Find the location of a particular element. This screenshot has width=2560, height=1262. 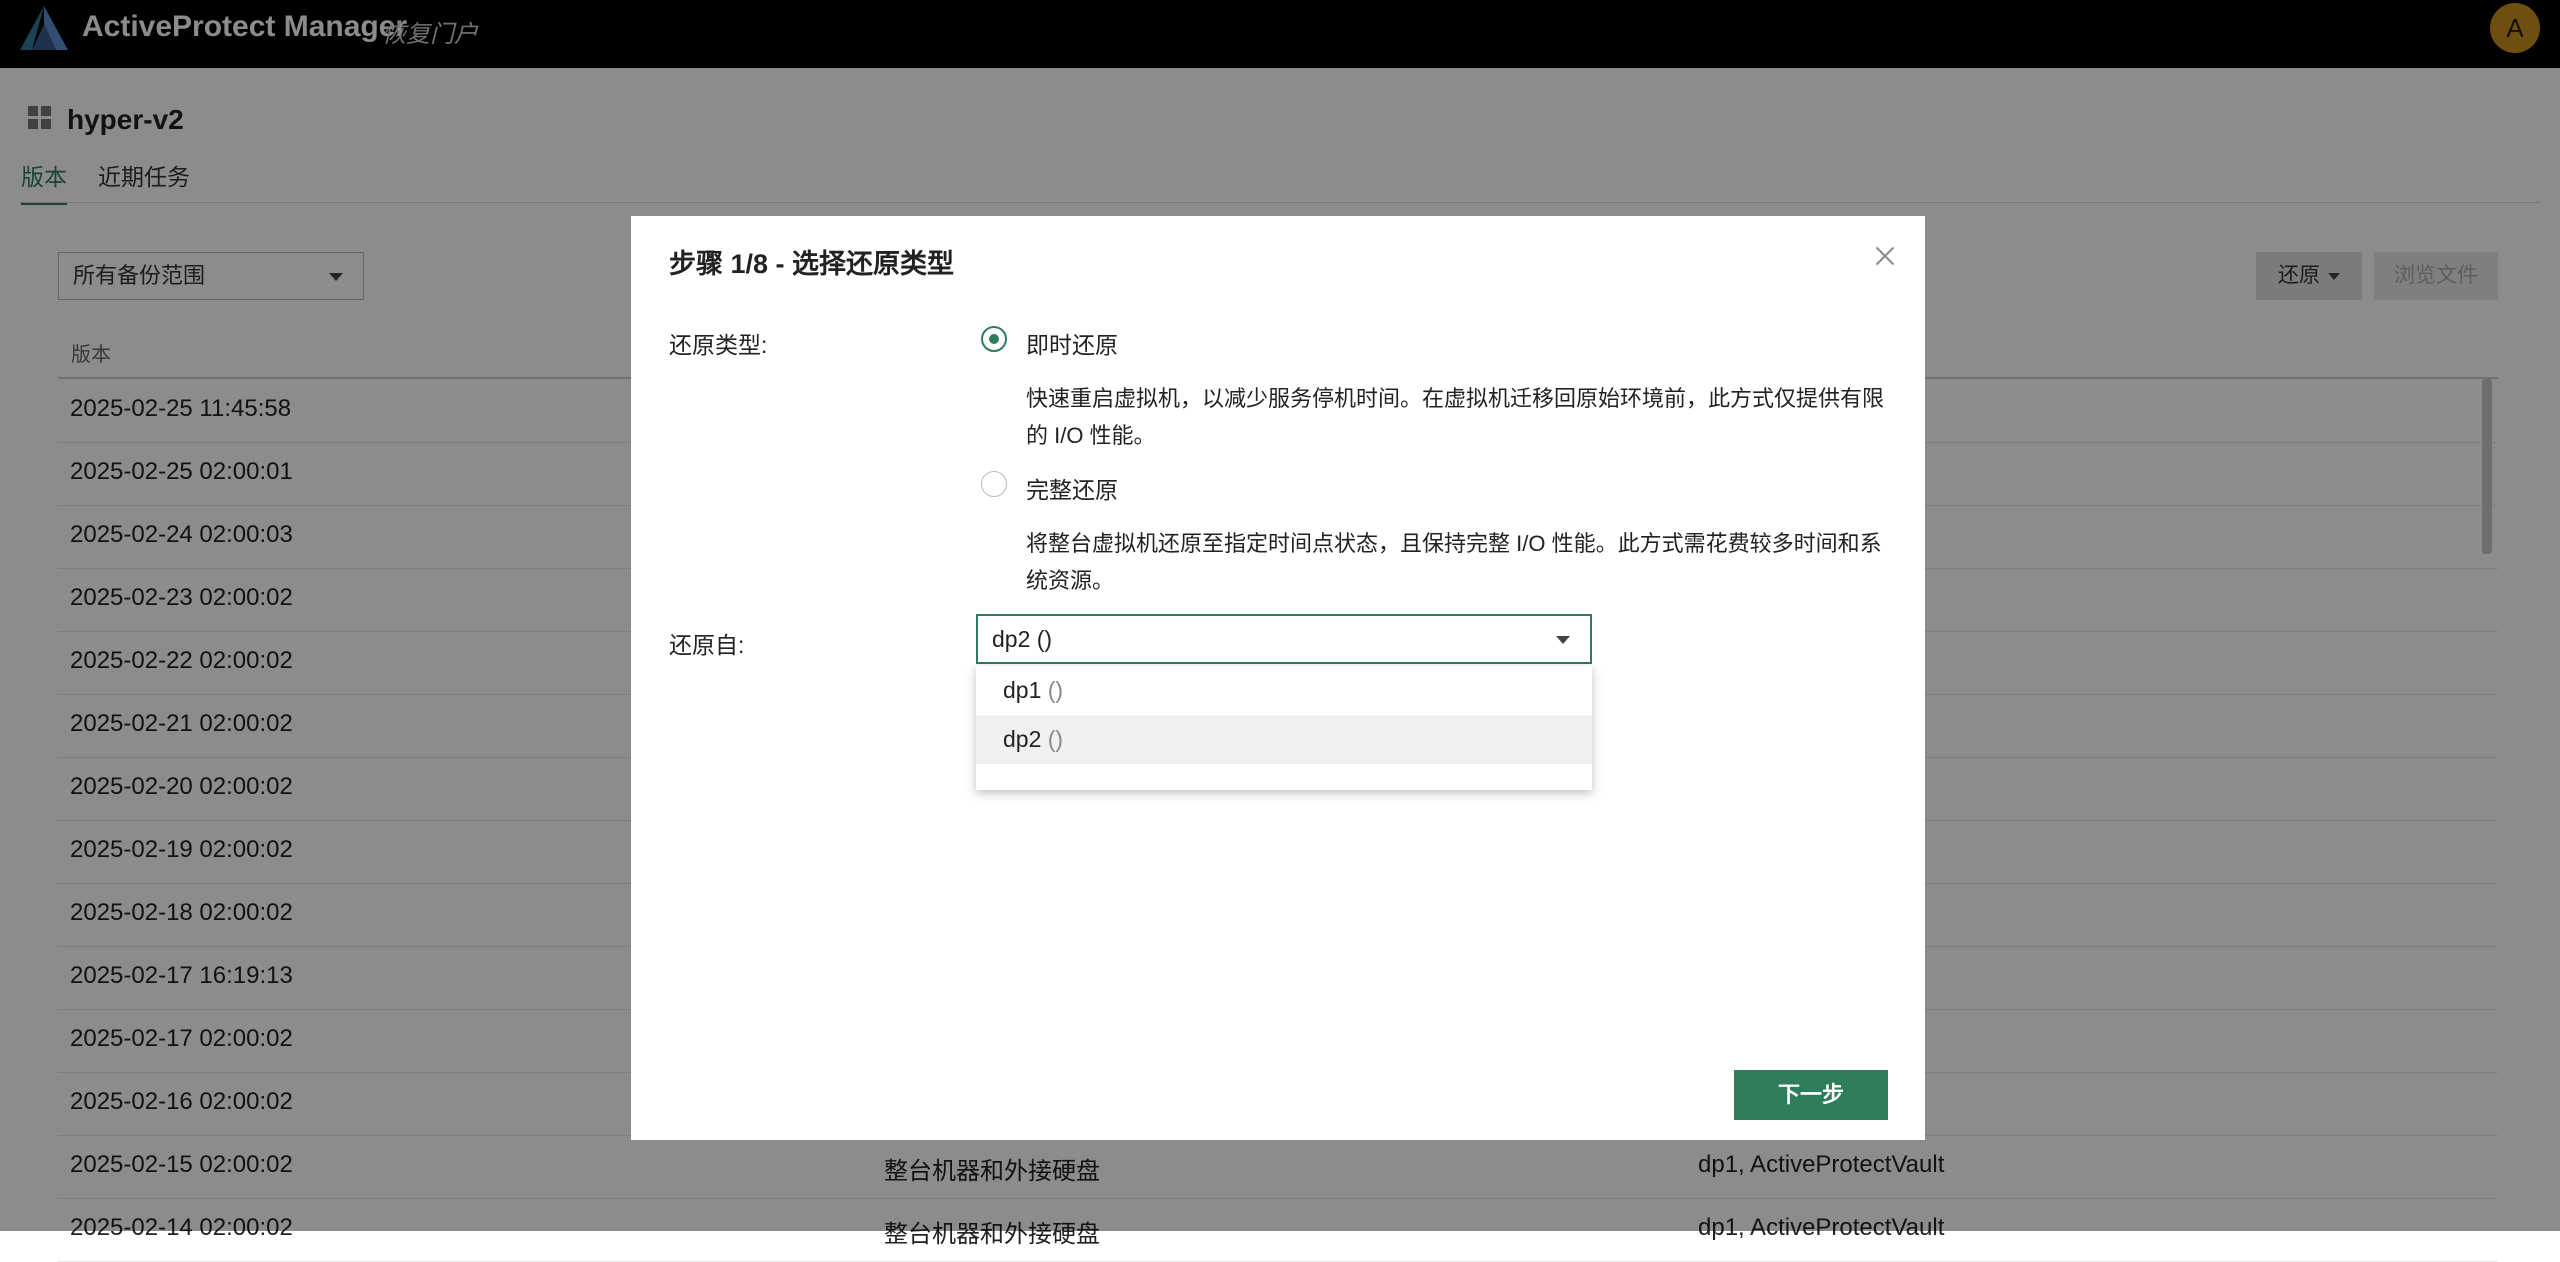

restore-from-label: 还原自: is located at coordinates (707, 645).